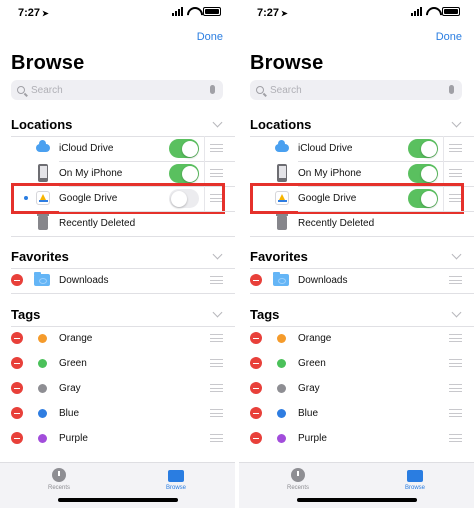 Image resolution: width=474 pixels, height=508 pixels. I want to click on wifi-icon, so click(432, 11).